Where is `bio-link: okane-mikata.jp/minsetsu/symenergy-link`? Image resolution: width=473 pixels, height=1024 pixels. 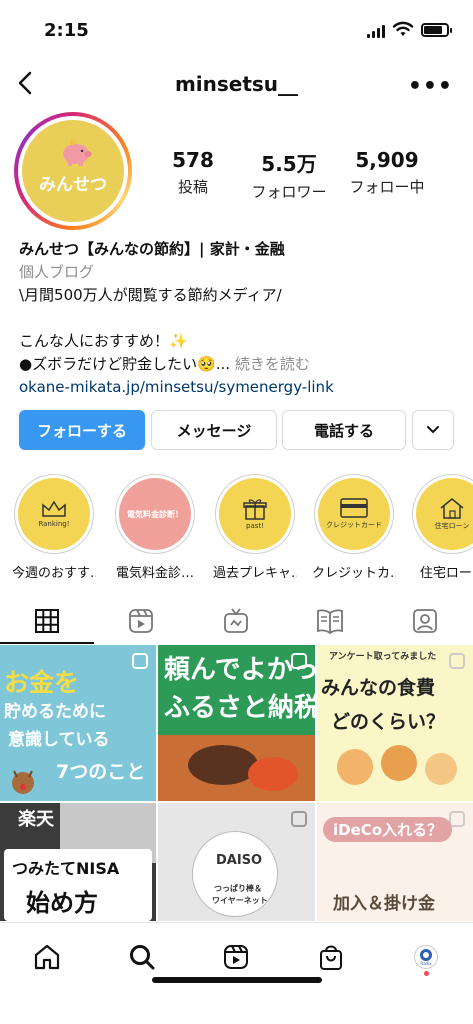
bio-link: okane-mikata.jp/minsetsu/symenergy-link is located at coordinates (239, 387).